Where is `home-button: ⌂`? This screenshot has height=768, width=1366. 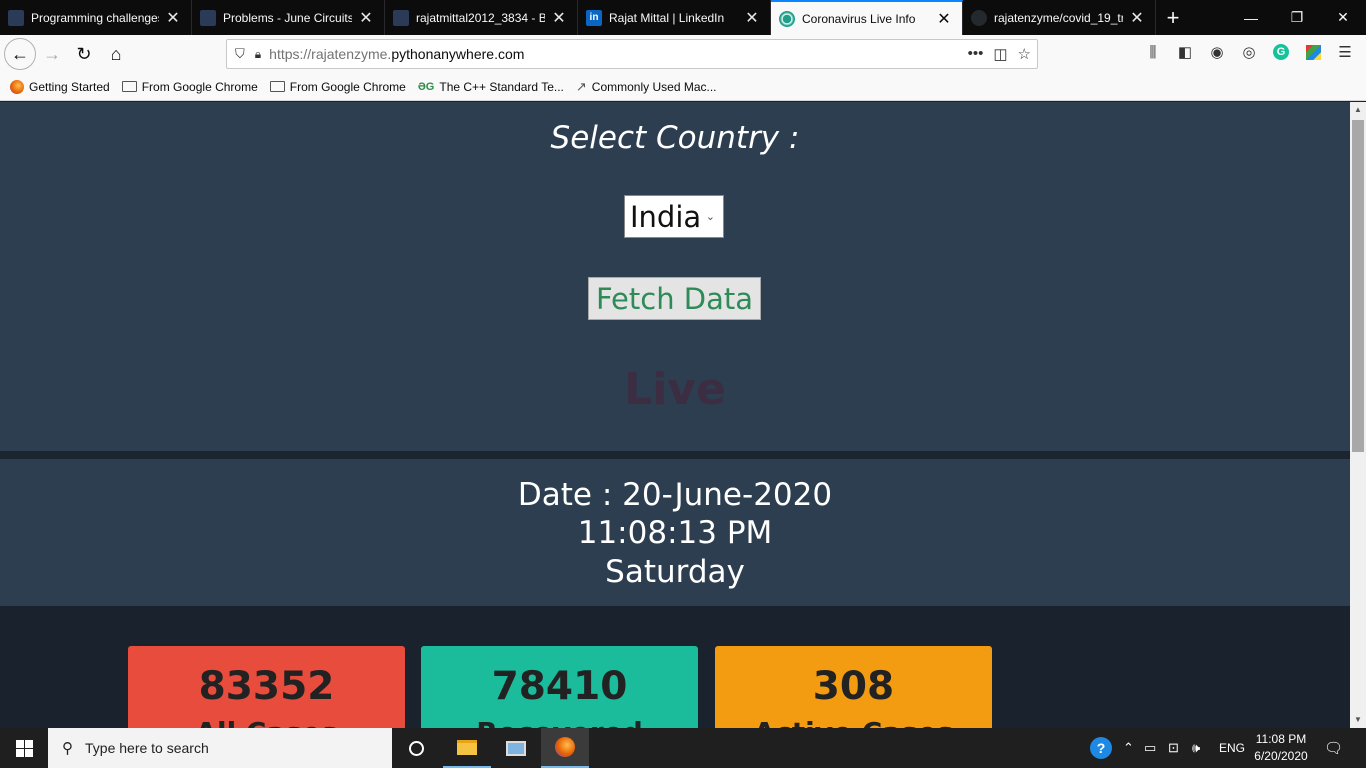 home-button: ⌂ is located at coordinates (116, 54).